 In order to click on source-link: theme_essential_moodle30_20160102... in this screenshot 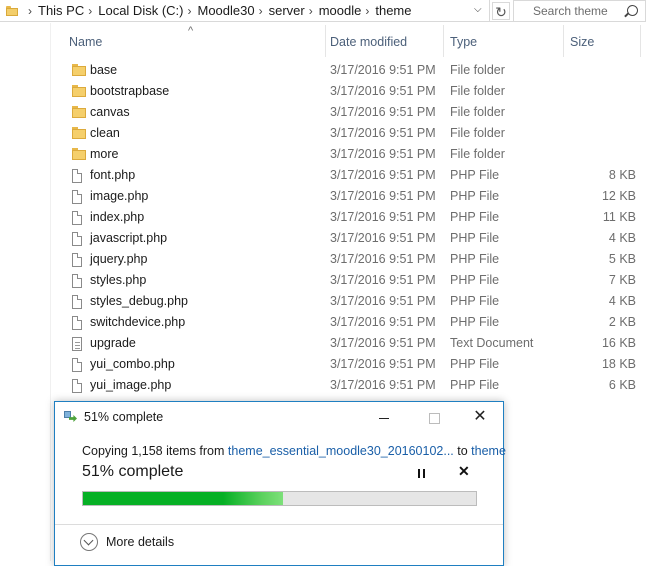, I will do `click(341, 451)`.